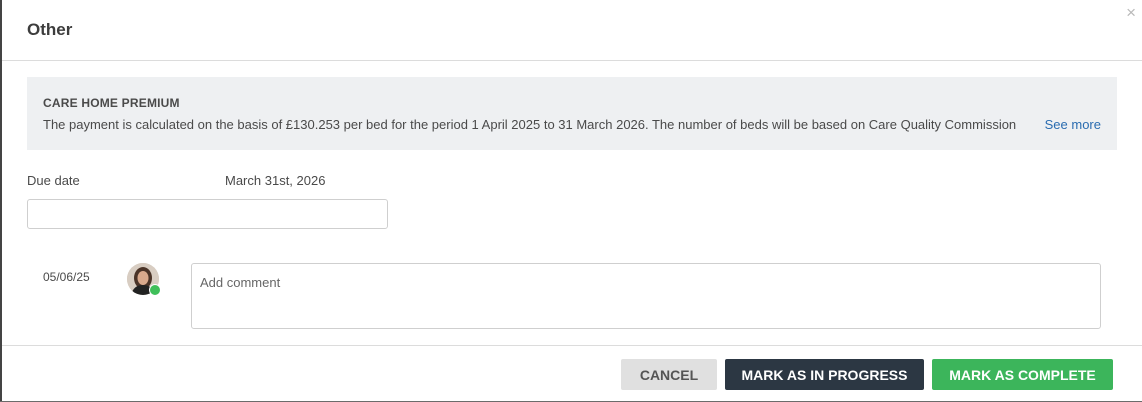 The width and height of the screenshot is (1142, 402). I want to click on info-heading: CARE HOME PREMIUM, so click(111, 103).